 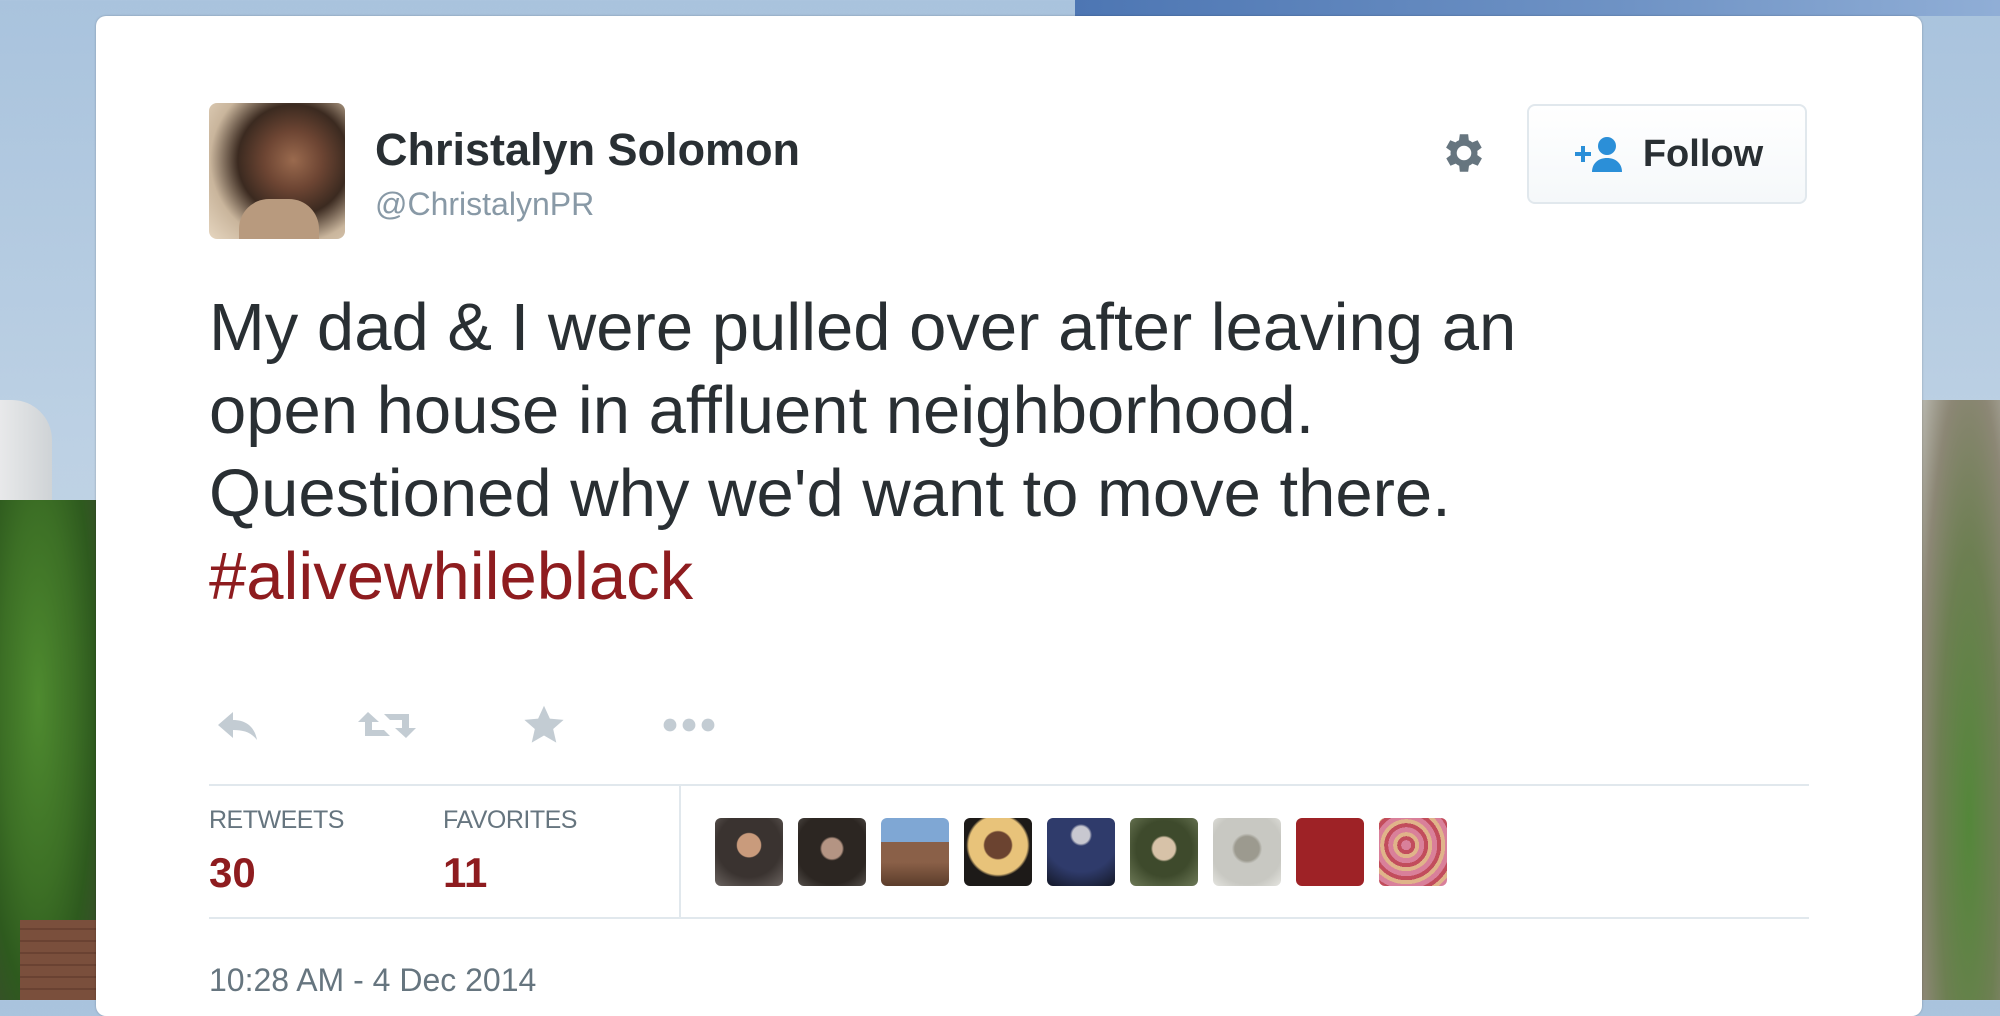 I want to click on follow-button-label: Follow, so click(x=1703, y=153).